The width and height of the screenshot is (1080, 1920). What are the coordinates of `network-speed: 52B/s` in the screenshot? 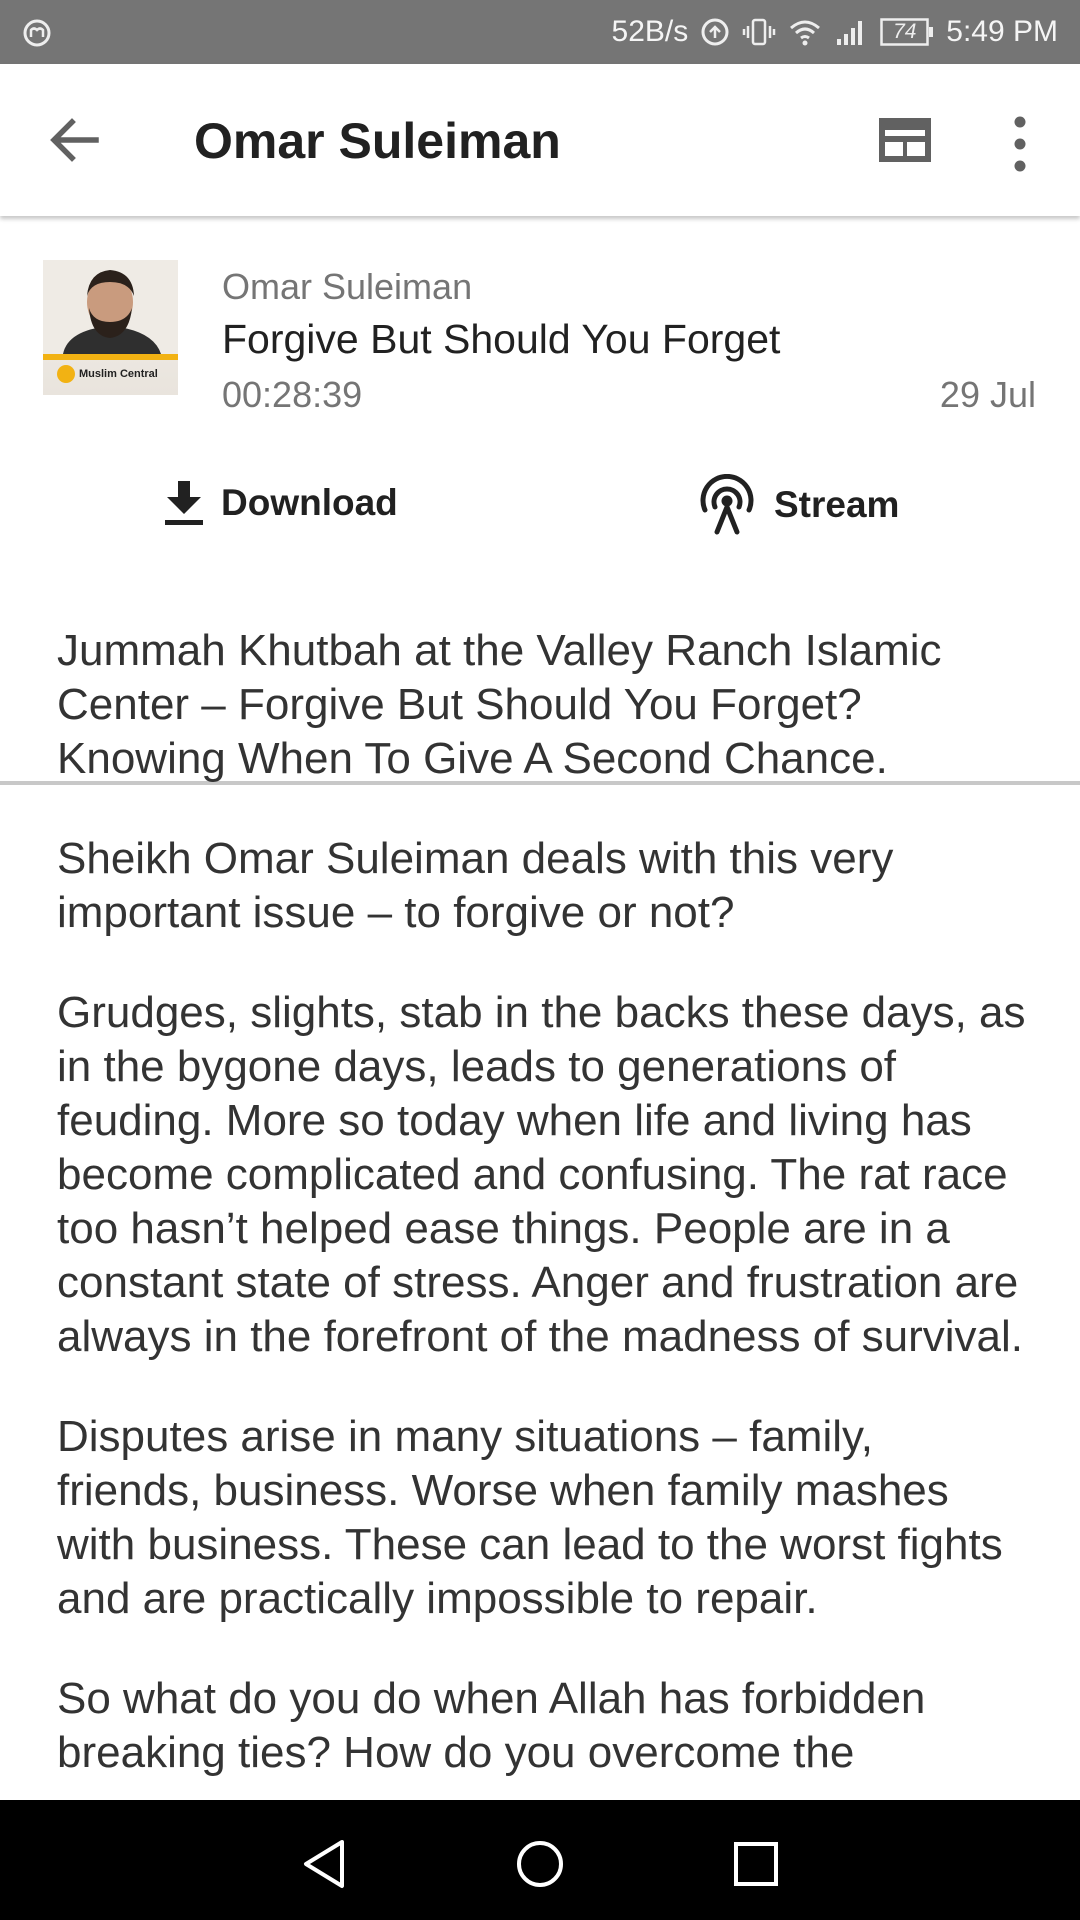 It's located at (650, 31).